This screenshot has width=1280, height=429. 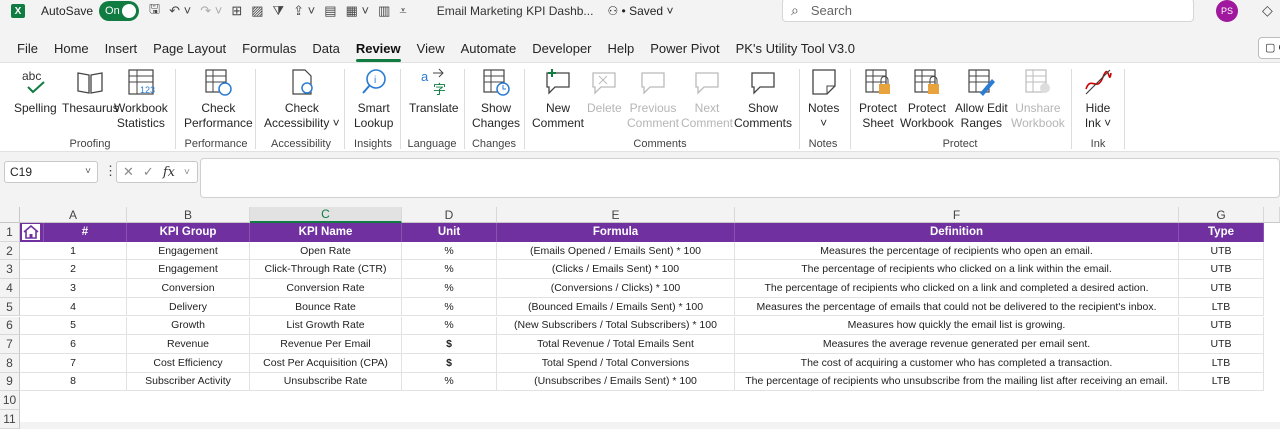 I want to click on table-cell: 3, so click(x=73, y=288).